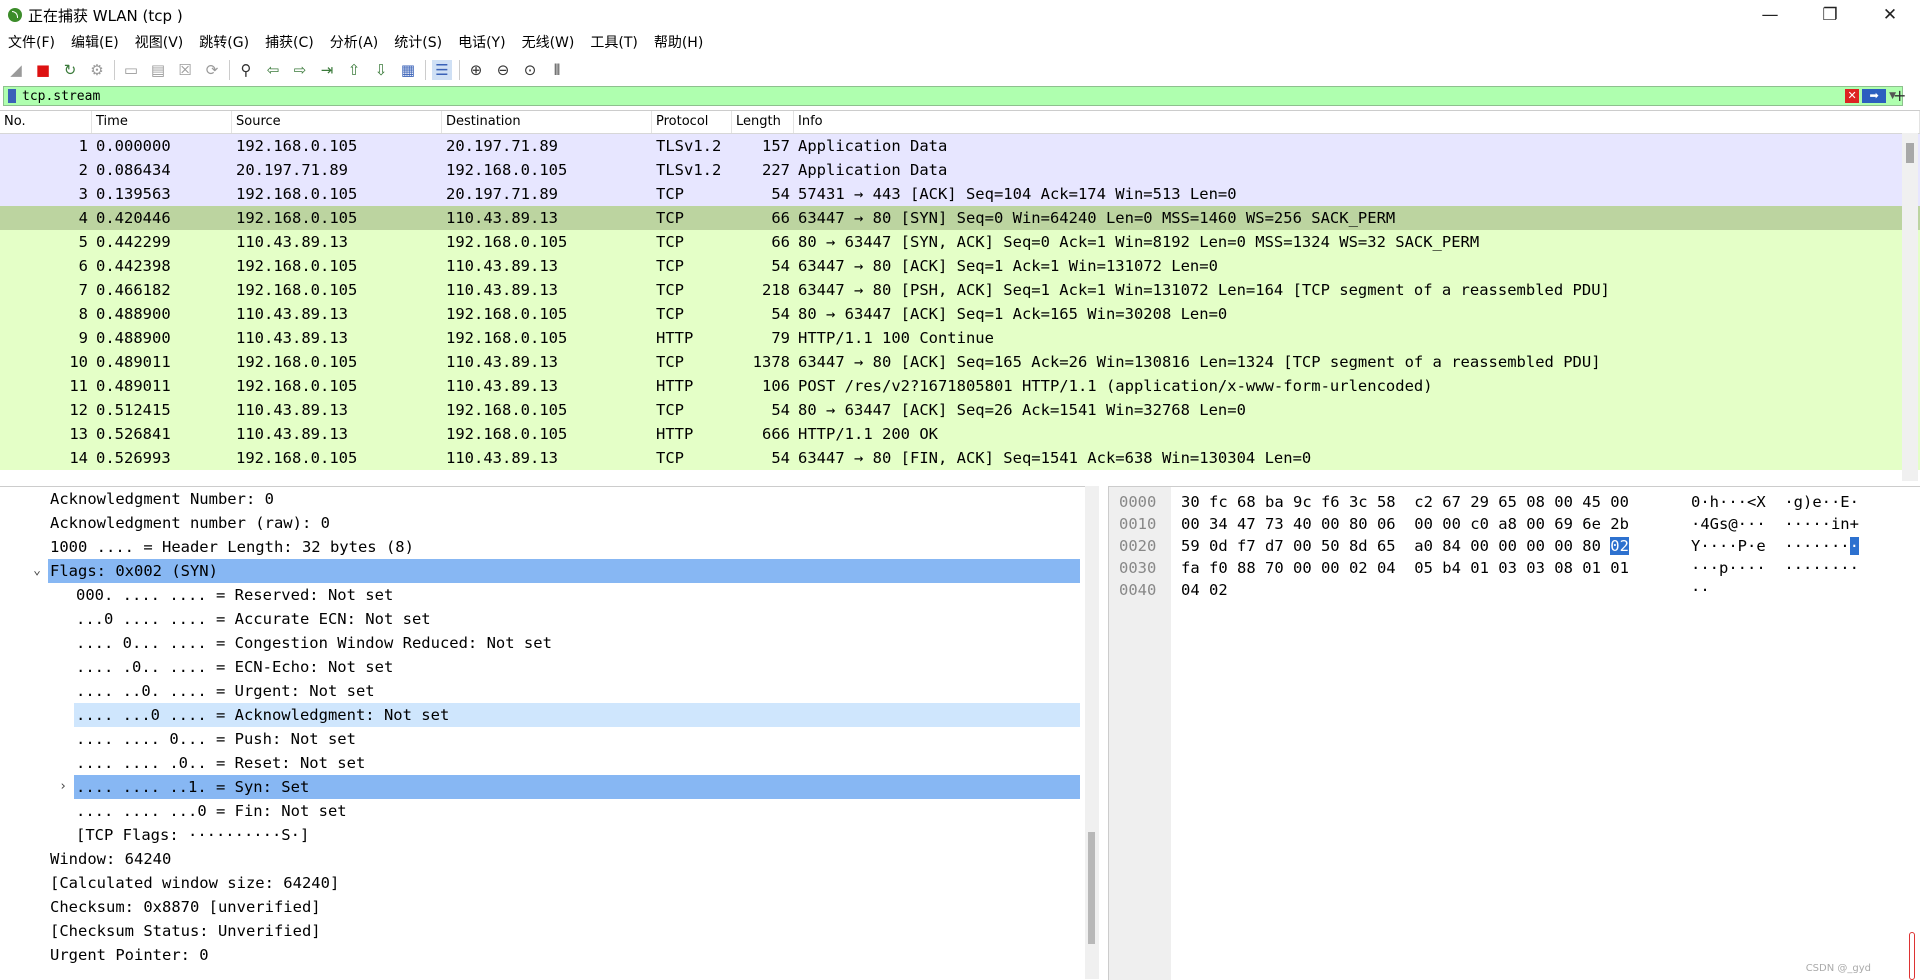 This screenshot has height=980, width=1920. Describe the element at coordinates (1204, 590) in the screenshot. I see `hex-bytes: 04 02` at that location.